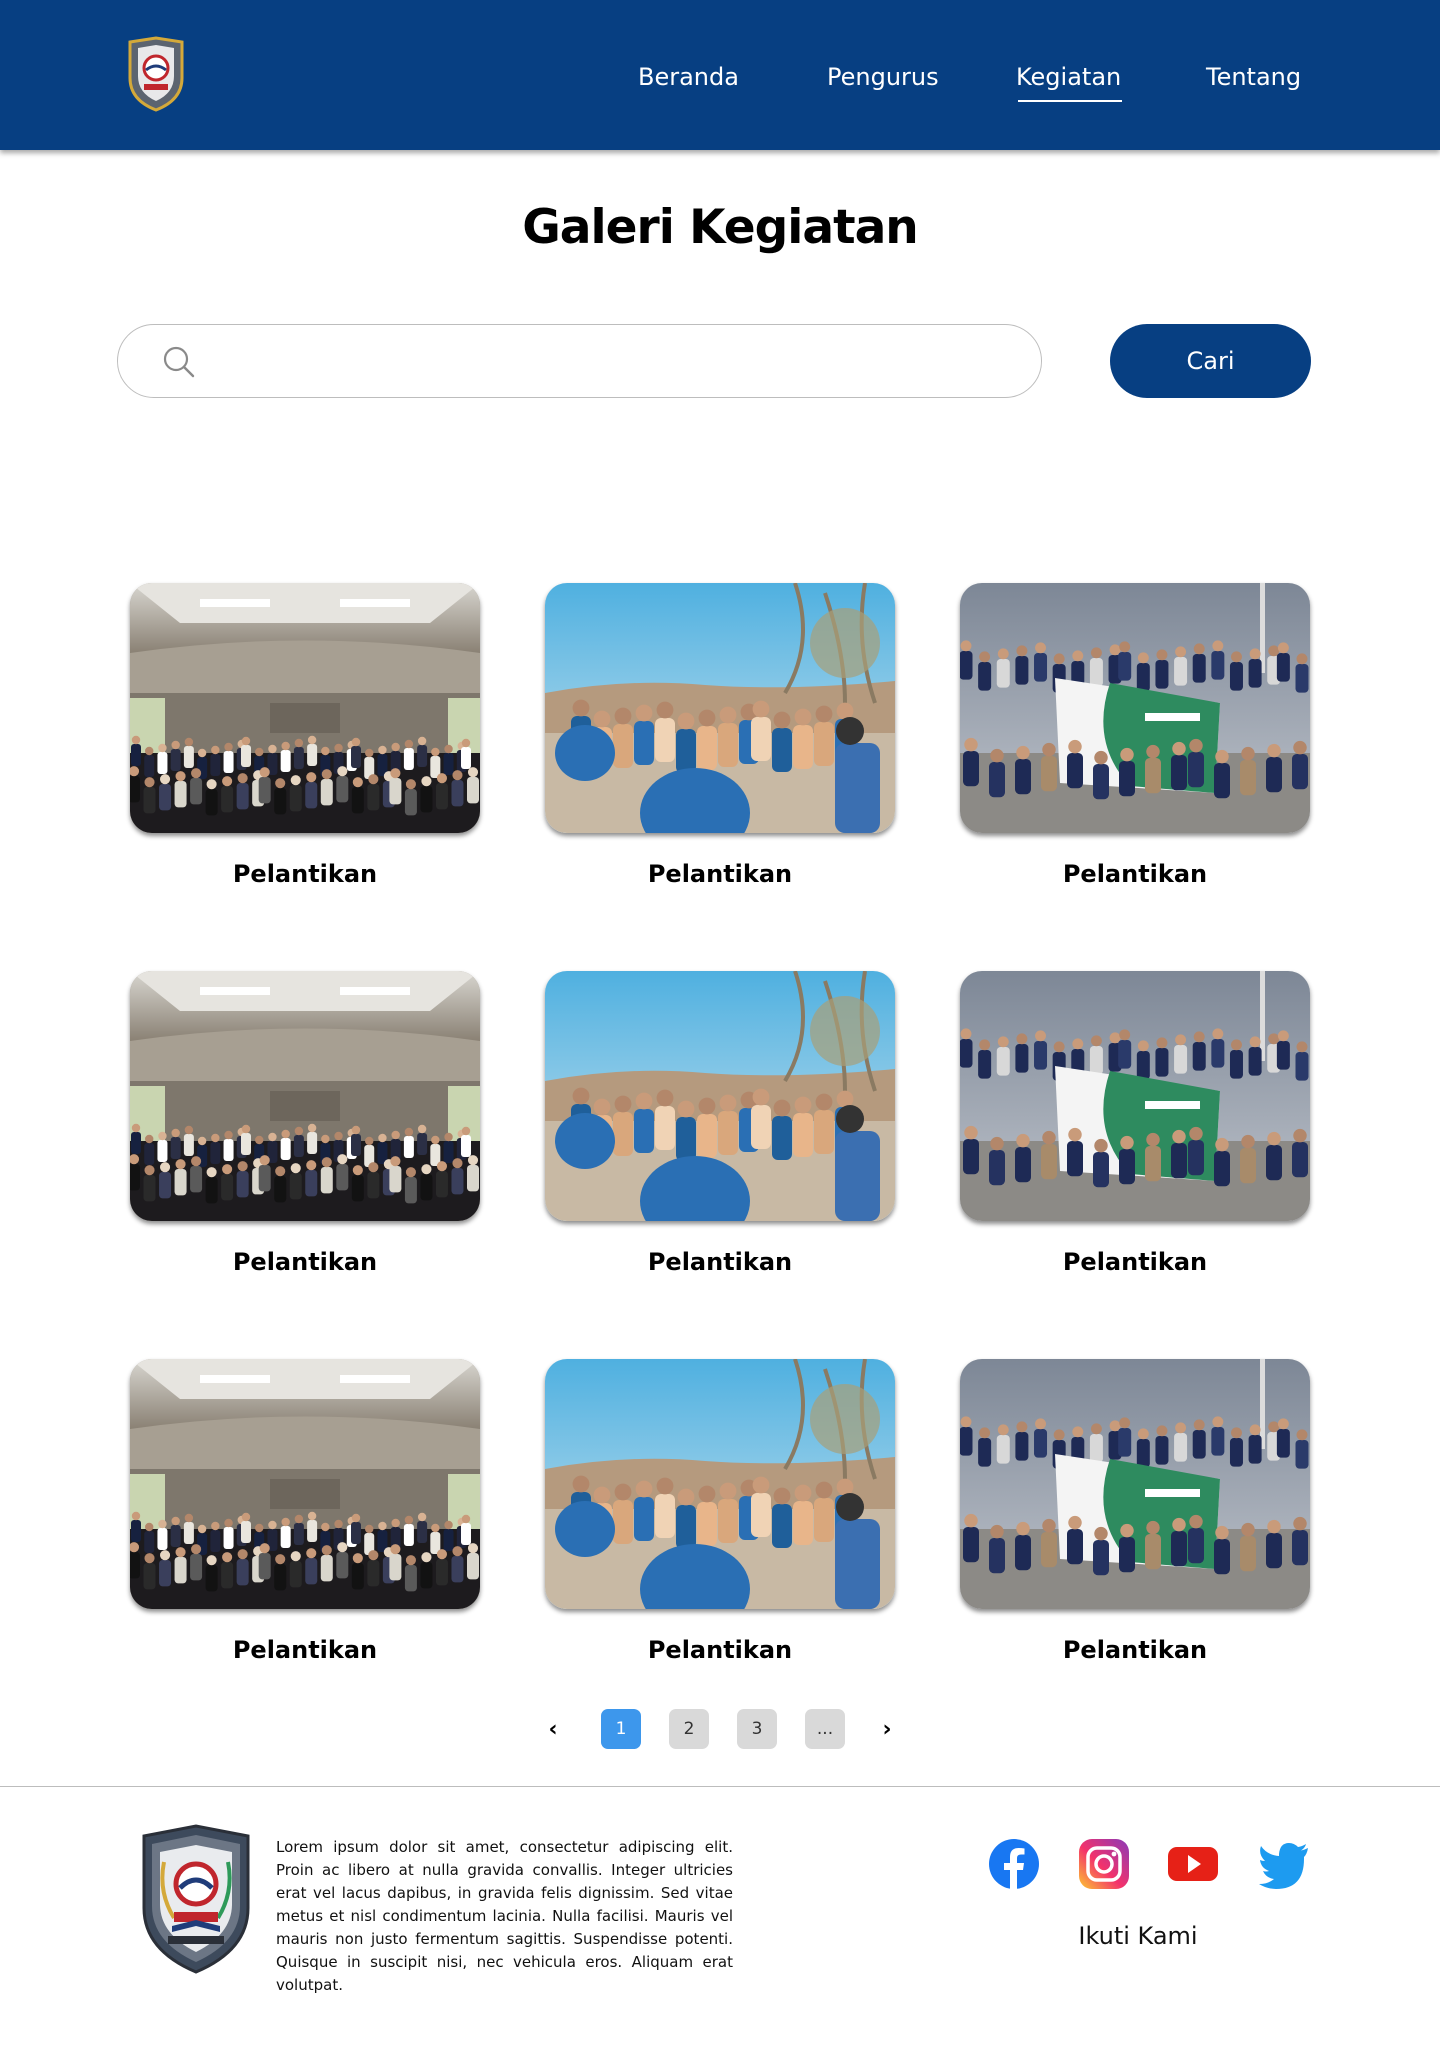  What do you see at coordinates (757, 1729) in the screenshot?
I see `page-button-3: 3` at bounding box center [757, 1729].